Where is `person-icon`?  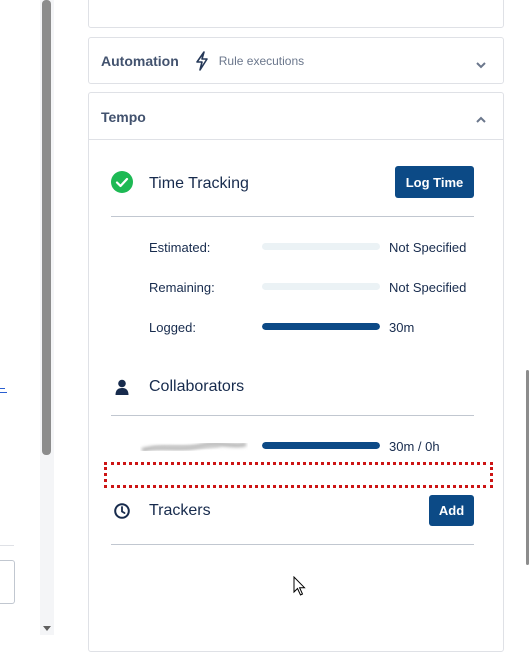
person-icon is located at coordinates (122, 387).